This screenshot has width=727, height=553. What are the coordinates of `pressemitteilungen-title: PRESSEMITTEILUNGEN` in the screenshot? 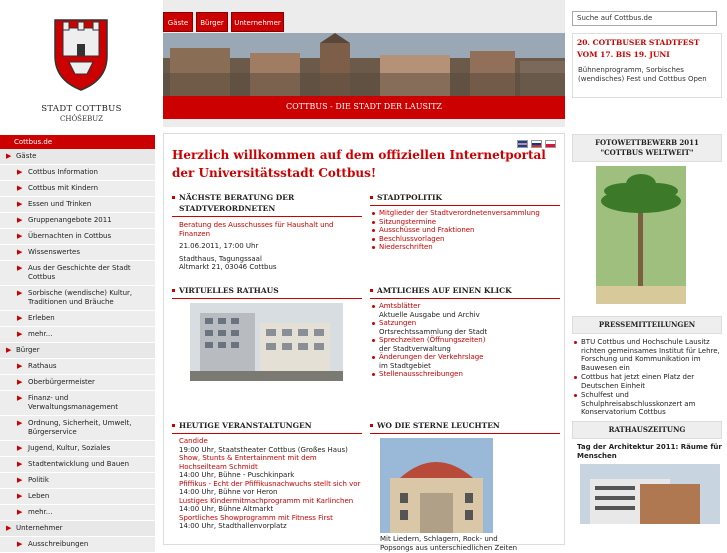 It's located at (647, 325).